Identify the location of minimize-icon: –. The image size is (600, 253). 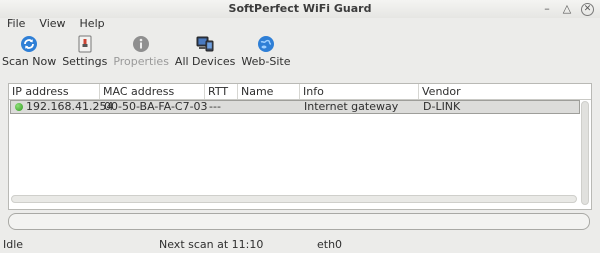
(547, 9).